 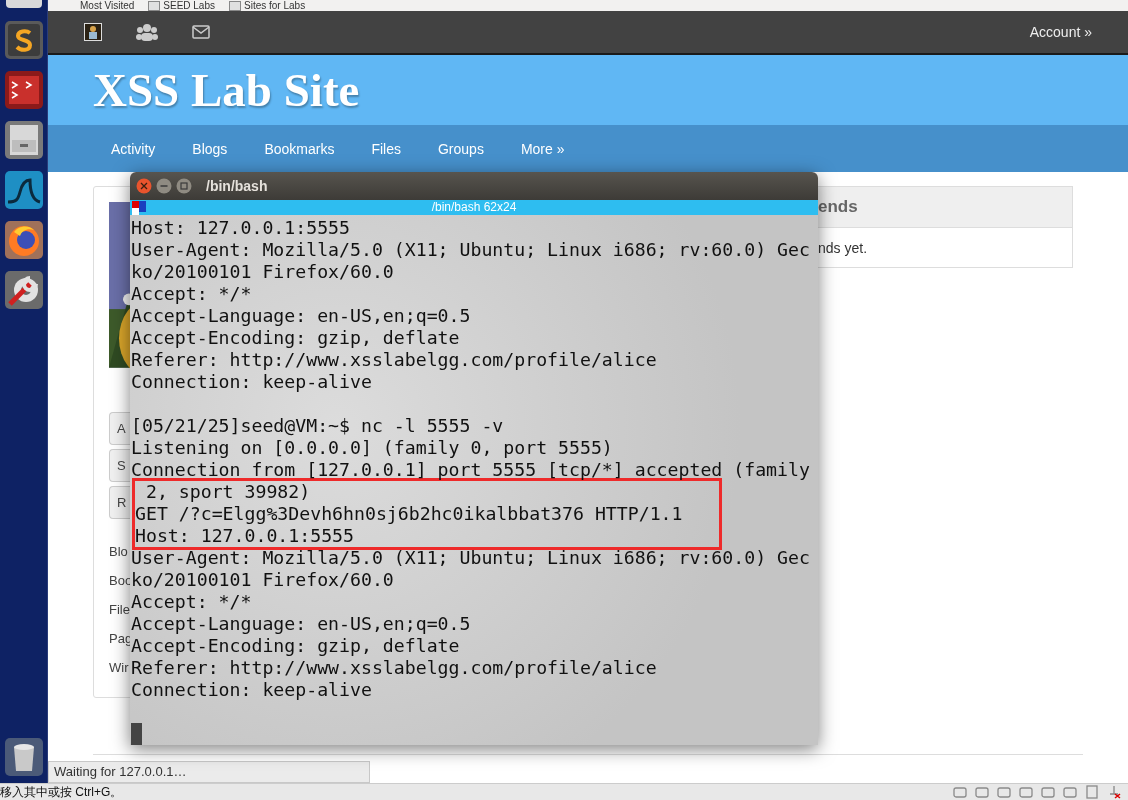 I want to click on window-title: /bin/bash, so click(x=237, y=186).